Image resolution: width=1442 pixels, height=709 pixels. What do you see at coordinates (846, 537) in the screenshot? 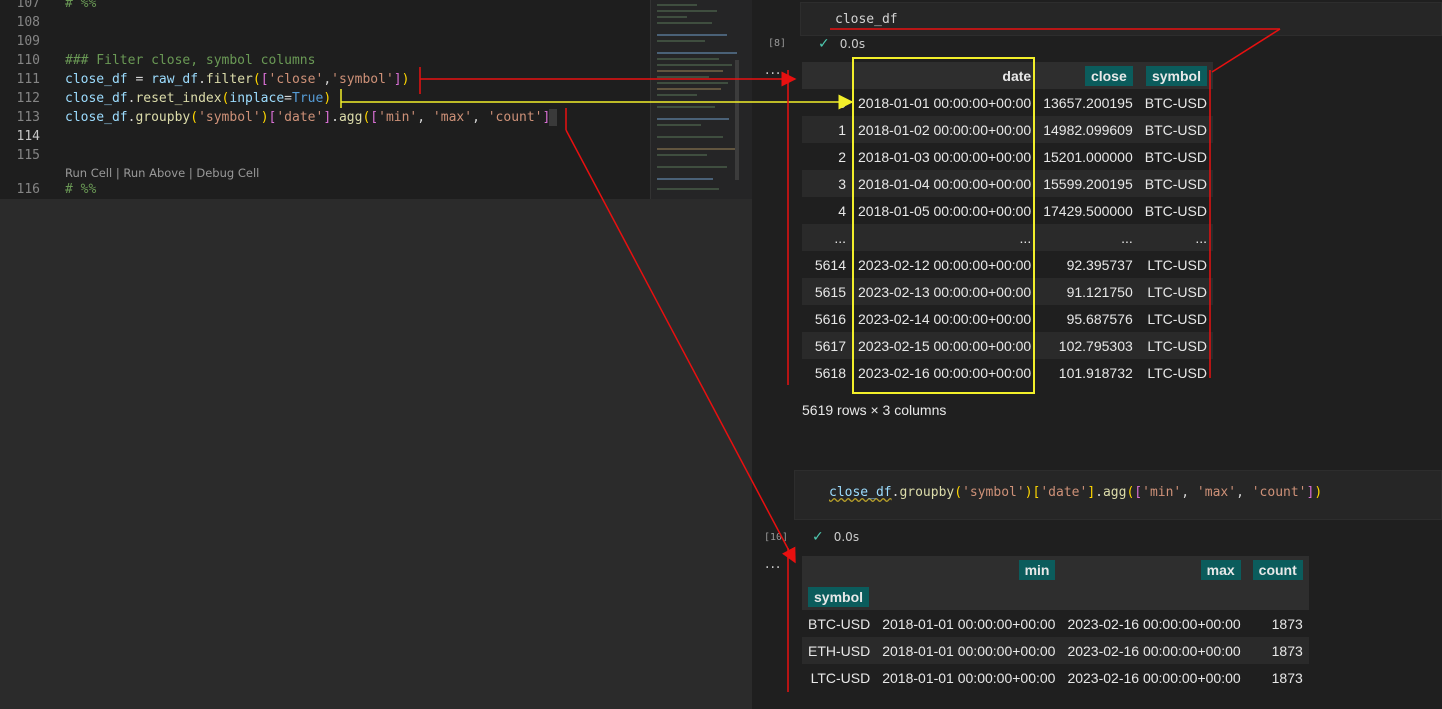
I see `cell2-exec-time: 0.0s` at bounding box center [846, 537].